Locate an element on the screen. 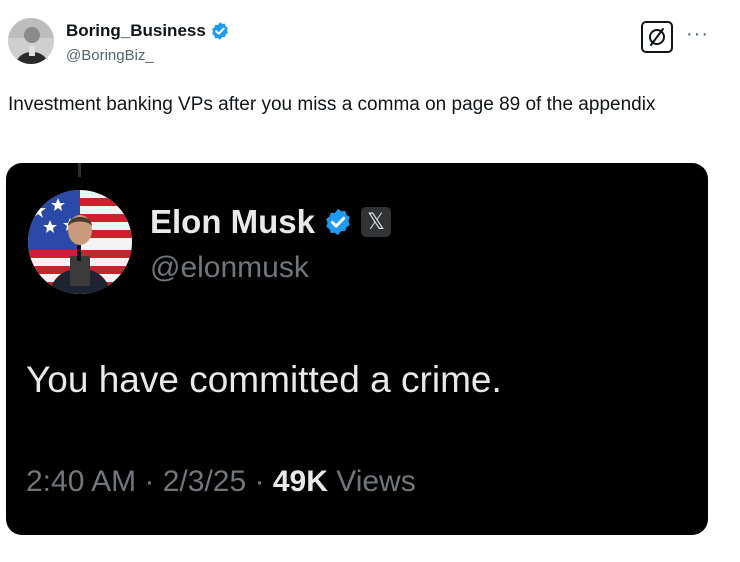 Image resolution: width=740 pixels, height=562 pixels. quoted-post-text: You have committed a crime. is located at coordinates (264, 379).